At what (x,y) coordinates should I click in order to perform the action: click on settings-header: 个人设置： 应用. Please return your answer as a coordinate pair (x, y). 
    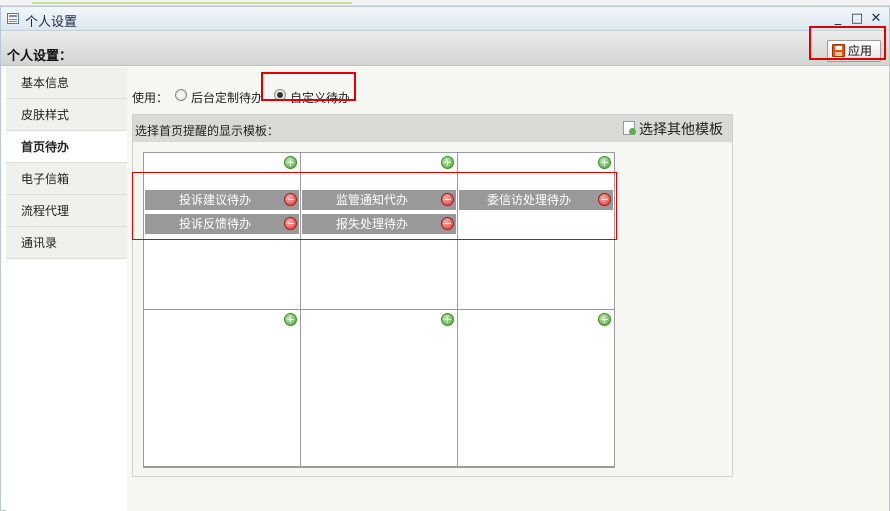
    Looking at the image, I should click on (445, 48).